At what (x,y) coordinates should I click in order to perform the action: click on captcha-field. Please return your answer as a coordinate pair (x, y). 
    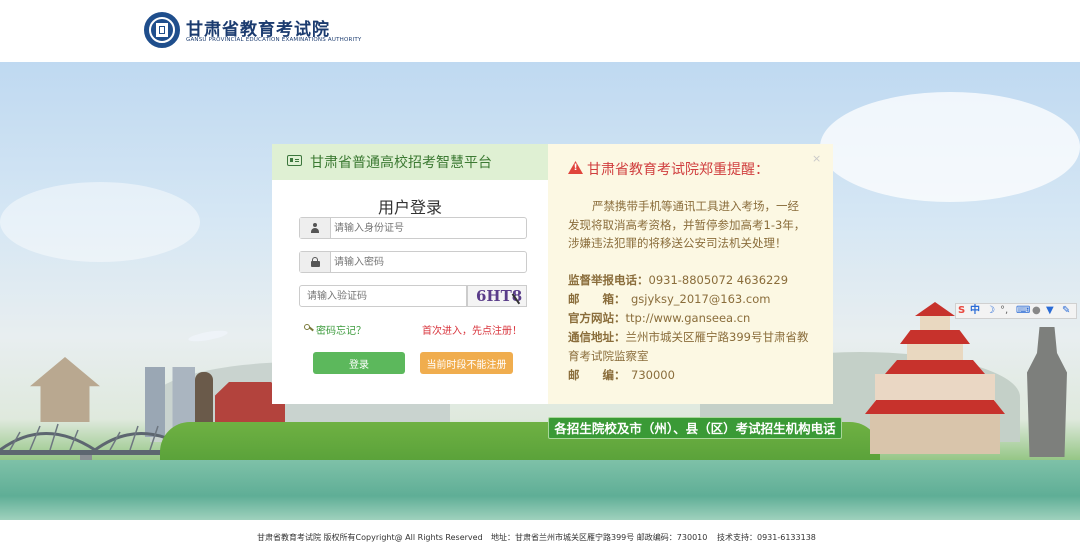
    Looking at the image, I should click on (383, 296).